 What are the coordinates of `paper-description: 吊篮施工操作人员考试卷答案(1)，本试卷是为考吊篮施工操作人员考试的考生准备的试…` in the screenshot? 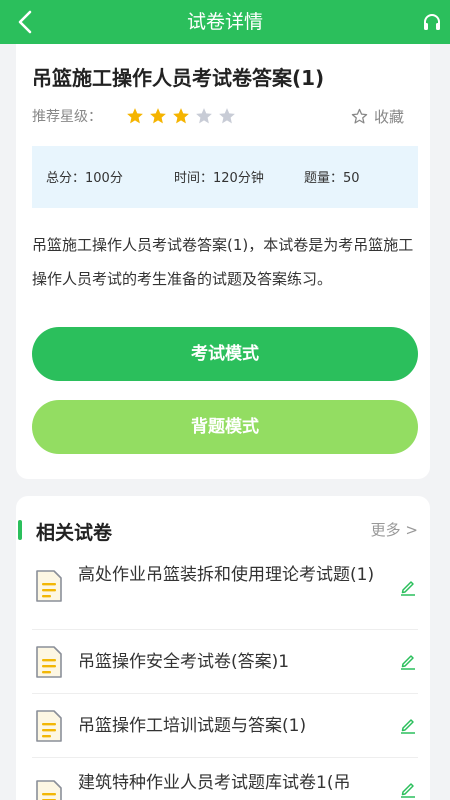 It's located at (223, 262).